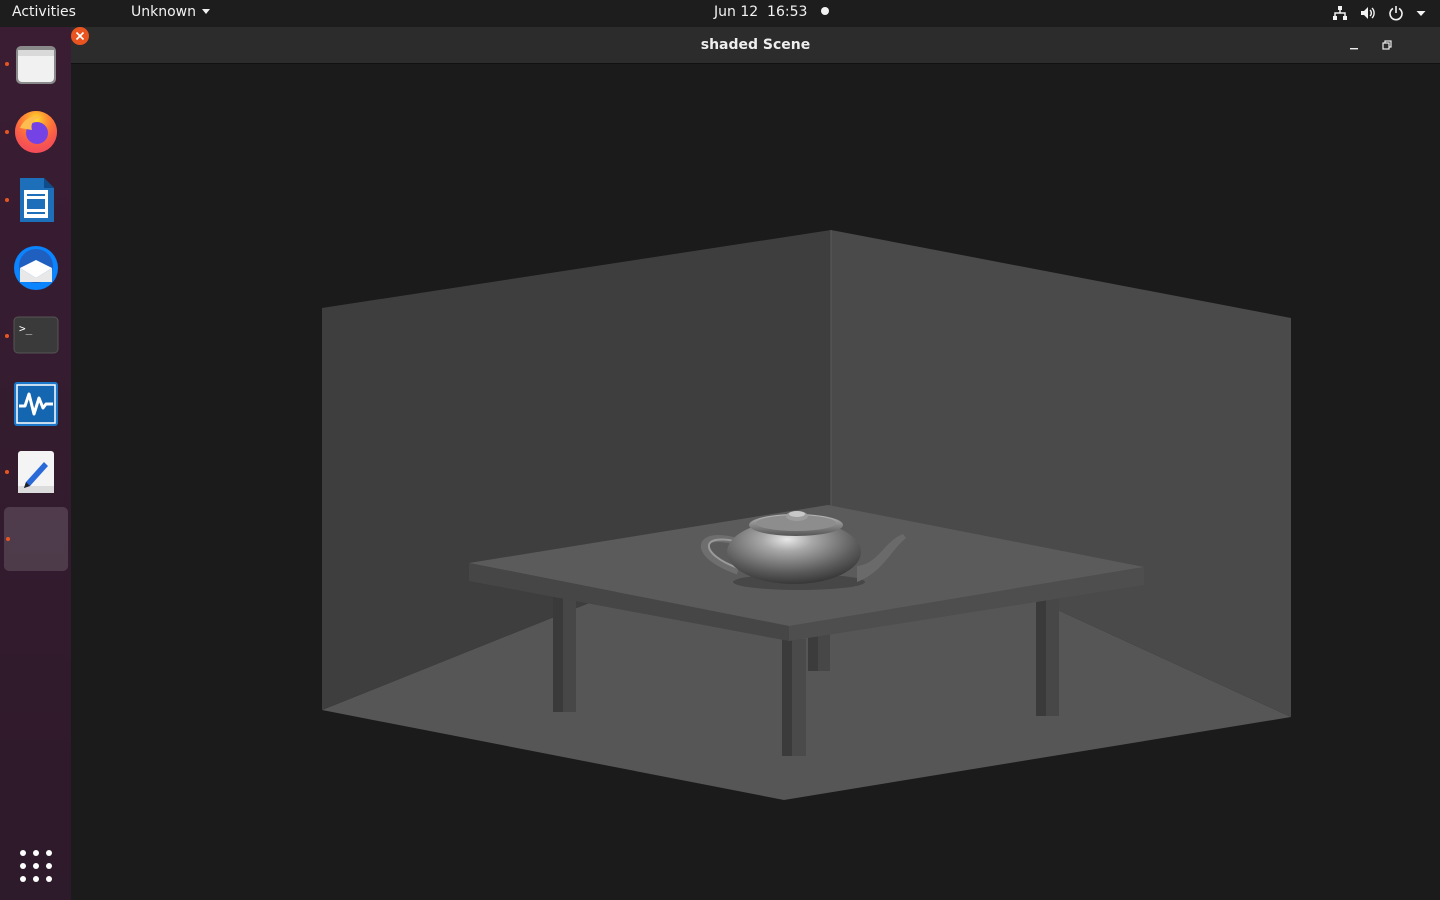 The image size is (1440, 900). I want to click on app-menu: Unknown, so click(170, 12).